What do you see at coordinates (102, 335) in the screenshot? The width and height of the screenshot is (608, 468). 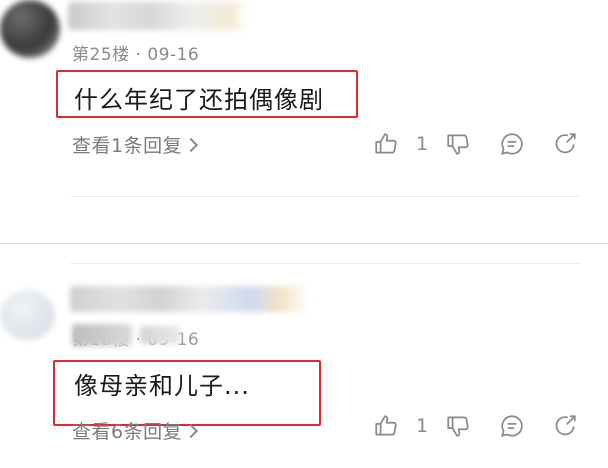 I see `floor-blur-overlay` at bounding box center [102, 335].